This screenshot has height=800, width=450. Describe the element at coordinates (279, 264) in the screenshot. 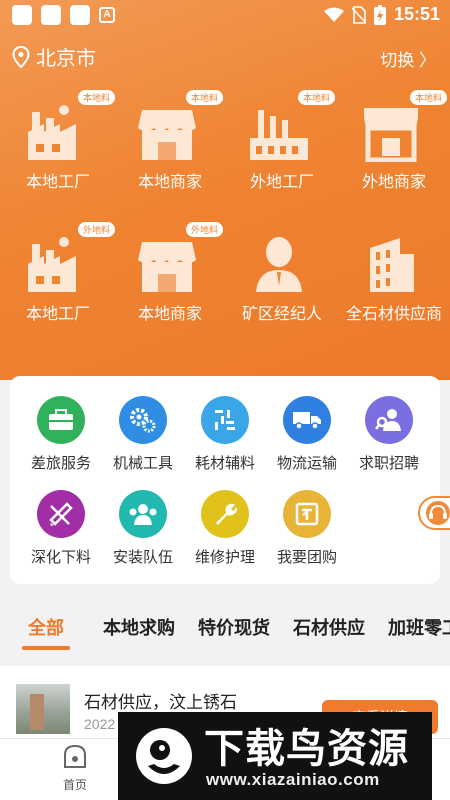

I see `person-icon` at that location.